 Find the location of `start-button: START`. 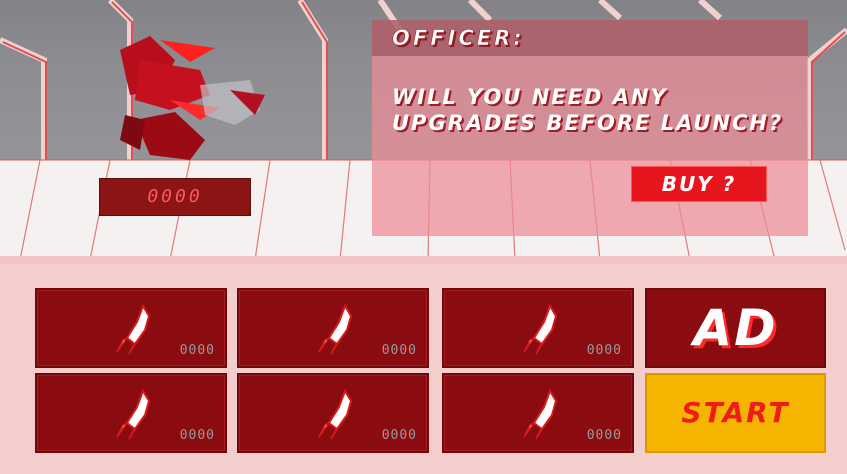

start-button: START is located at coordinates (735, 413).